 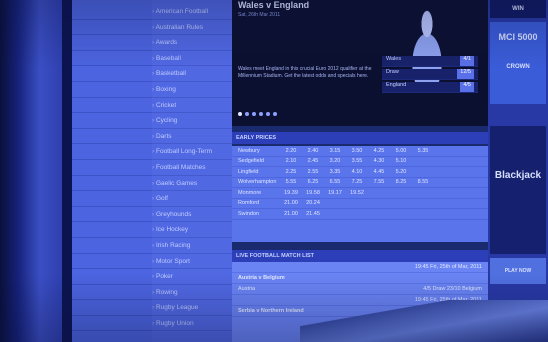 I want to click on odds-row: Draw 12/5, so click(x=430, y=74).